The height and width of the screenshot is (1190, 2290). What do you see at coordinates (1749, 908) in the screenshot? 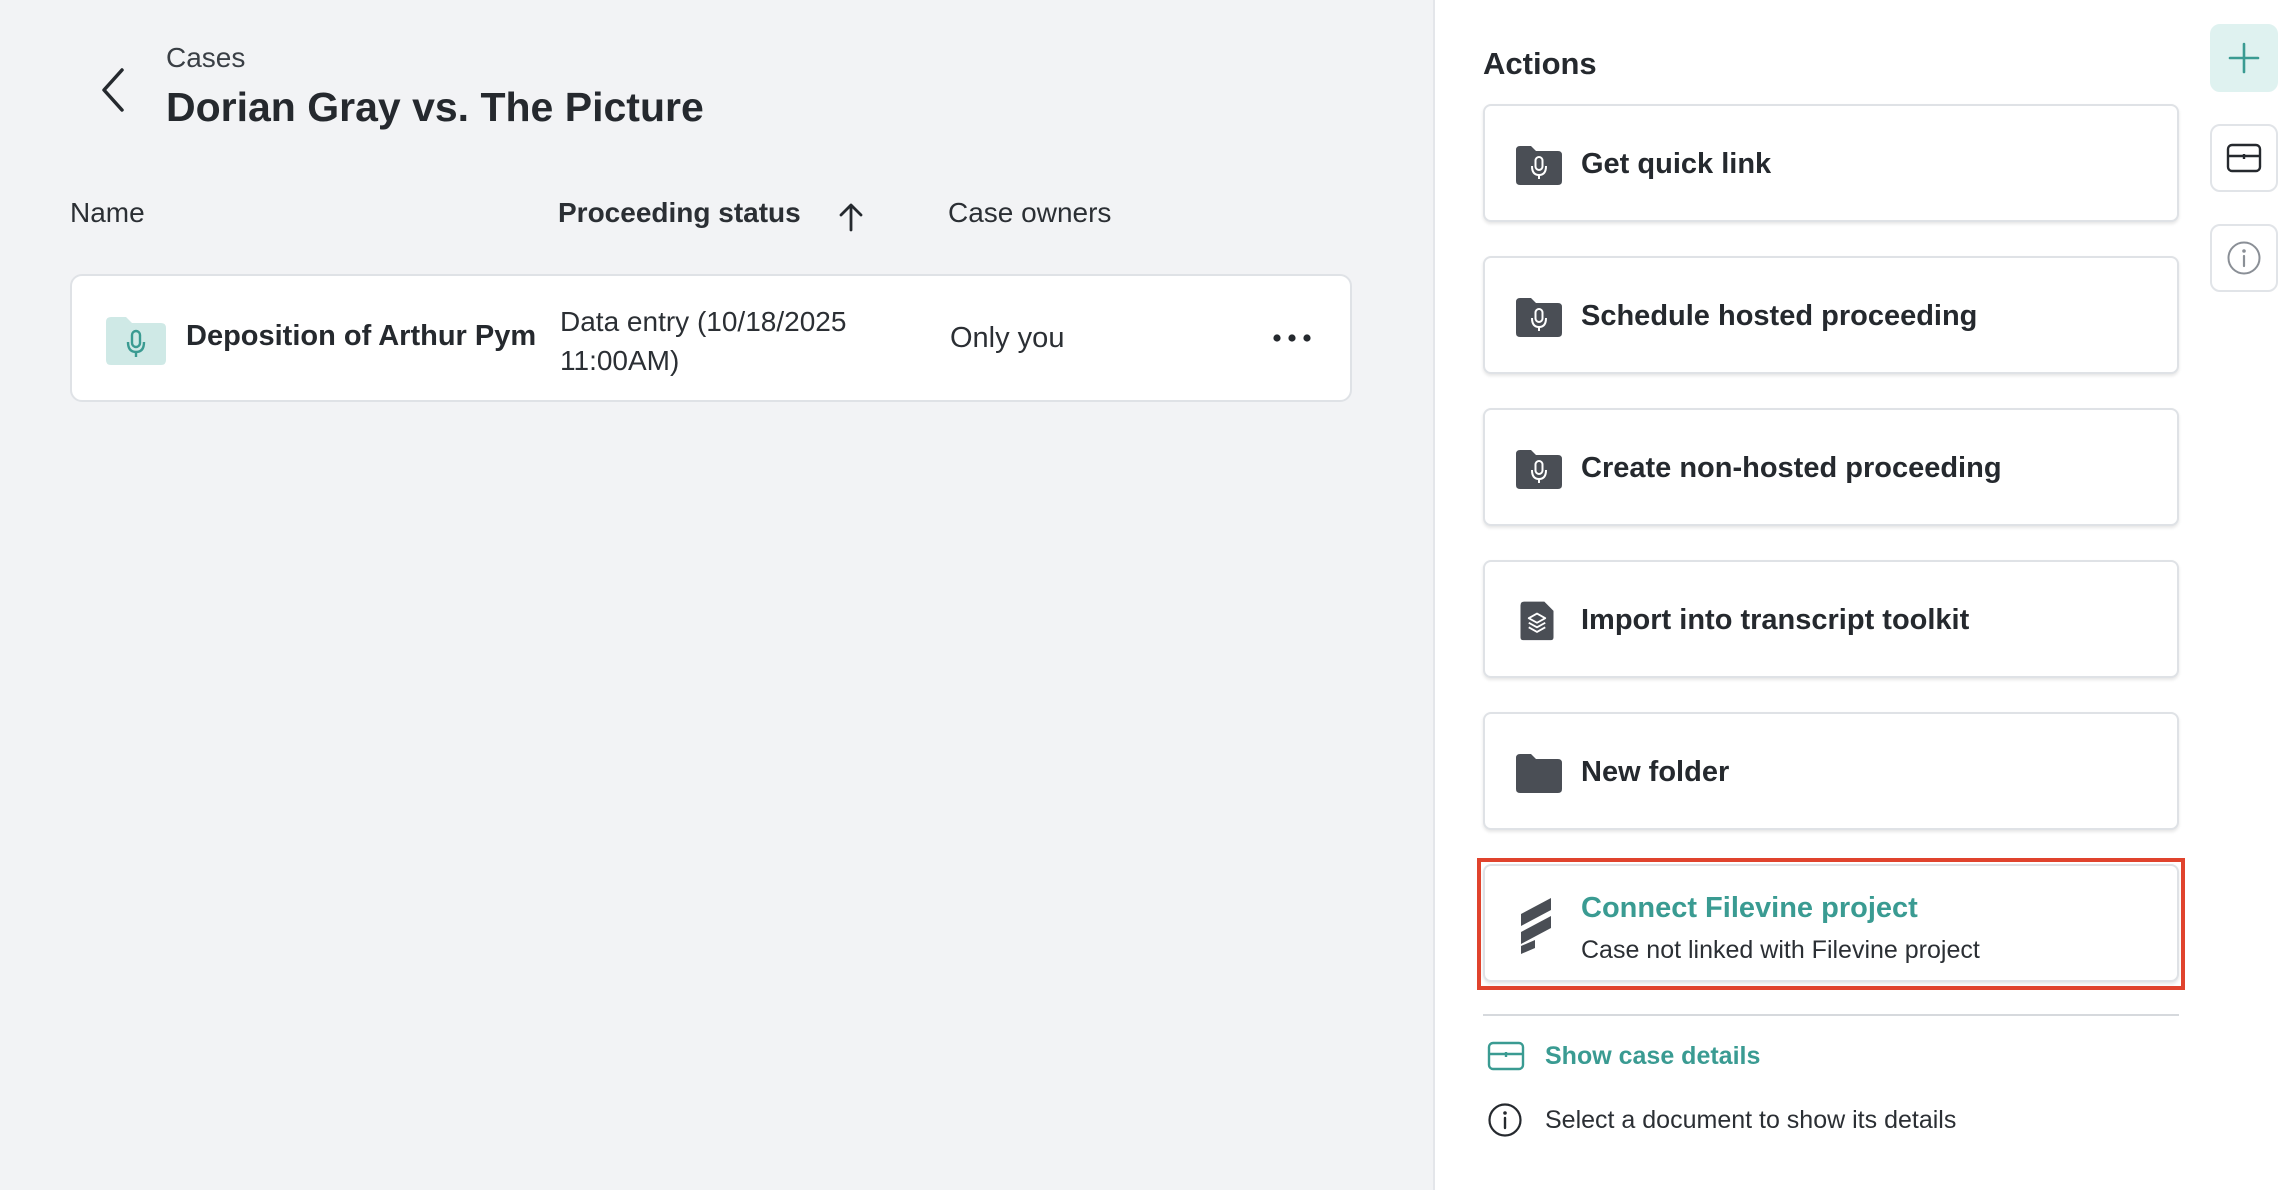
I see `filevine-title: Connect Filevine project` at bounding box center [1749, 908].